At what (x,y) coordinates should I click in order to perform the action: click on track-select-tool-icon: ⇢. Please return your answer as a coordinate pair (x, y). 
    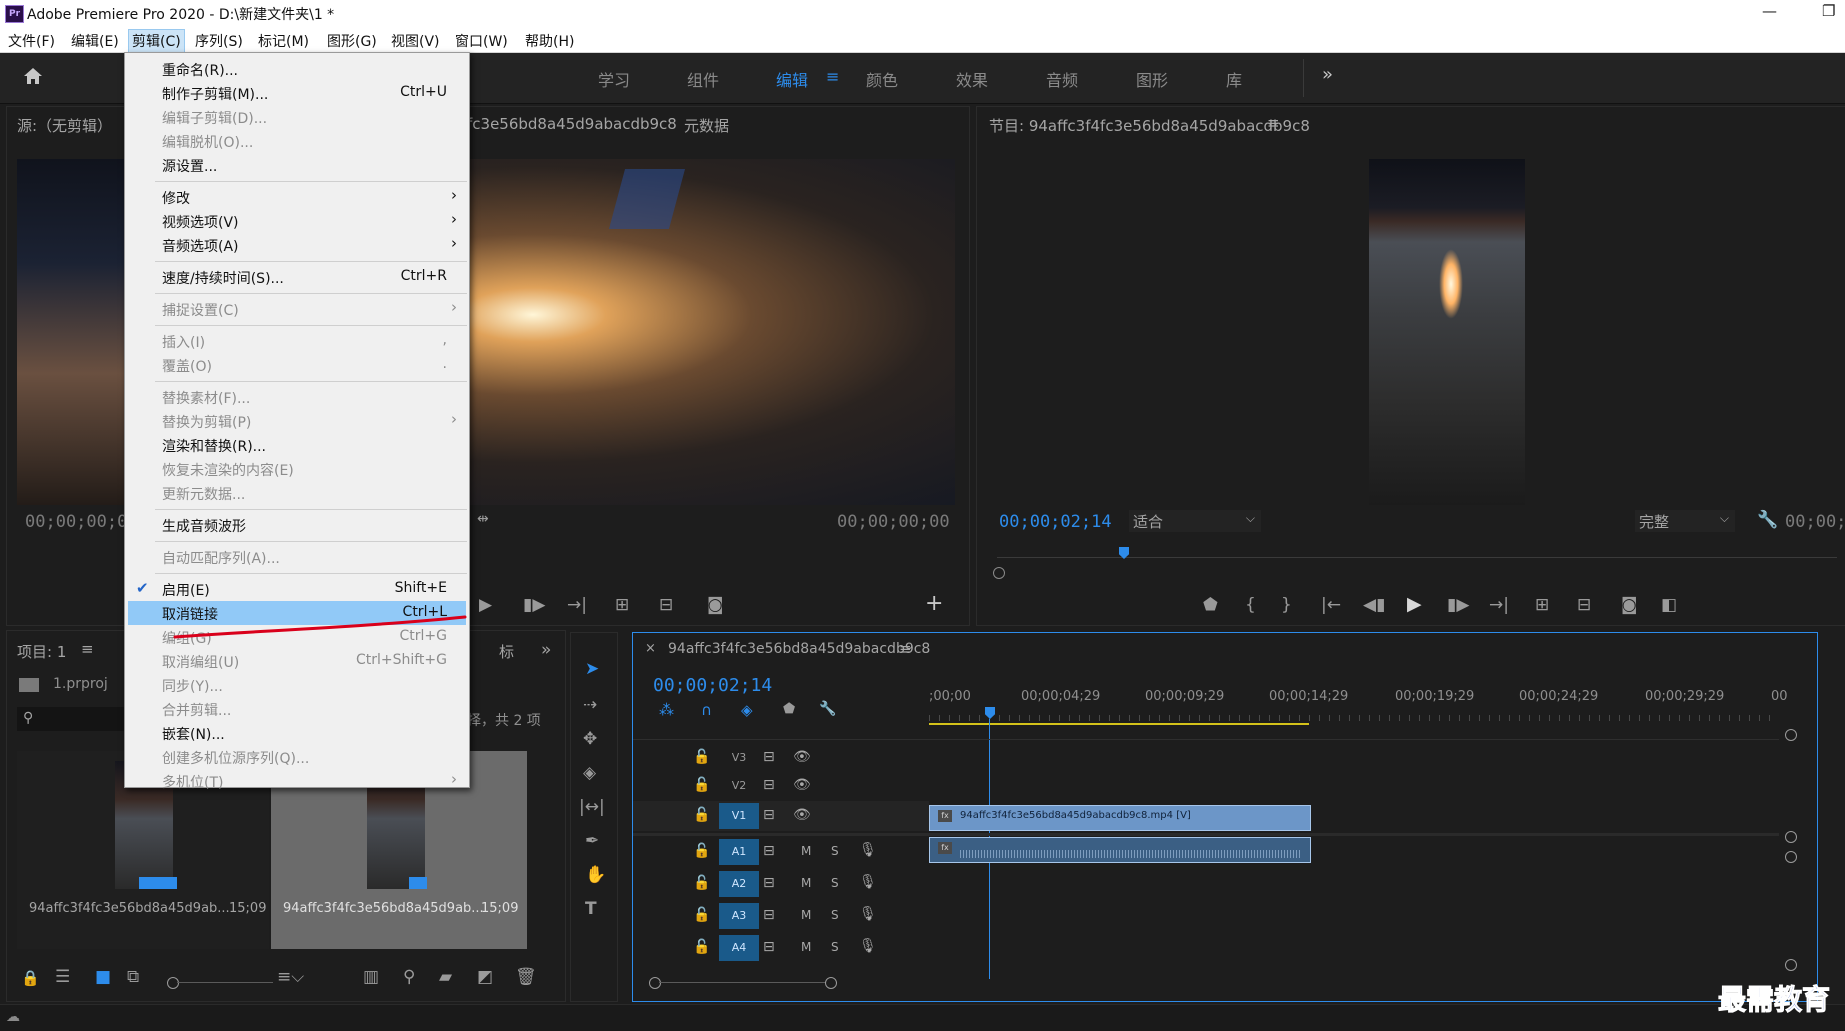
    Looking at the image, I should click on (590, 705).